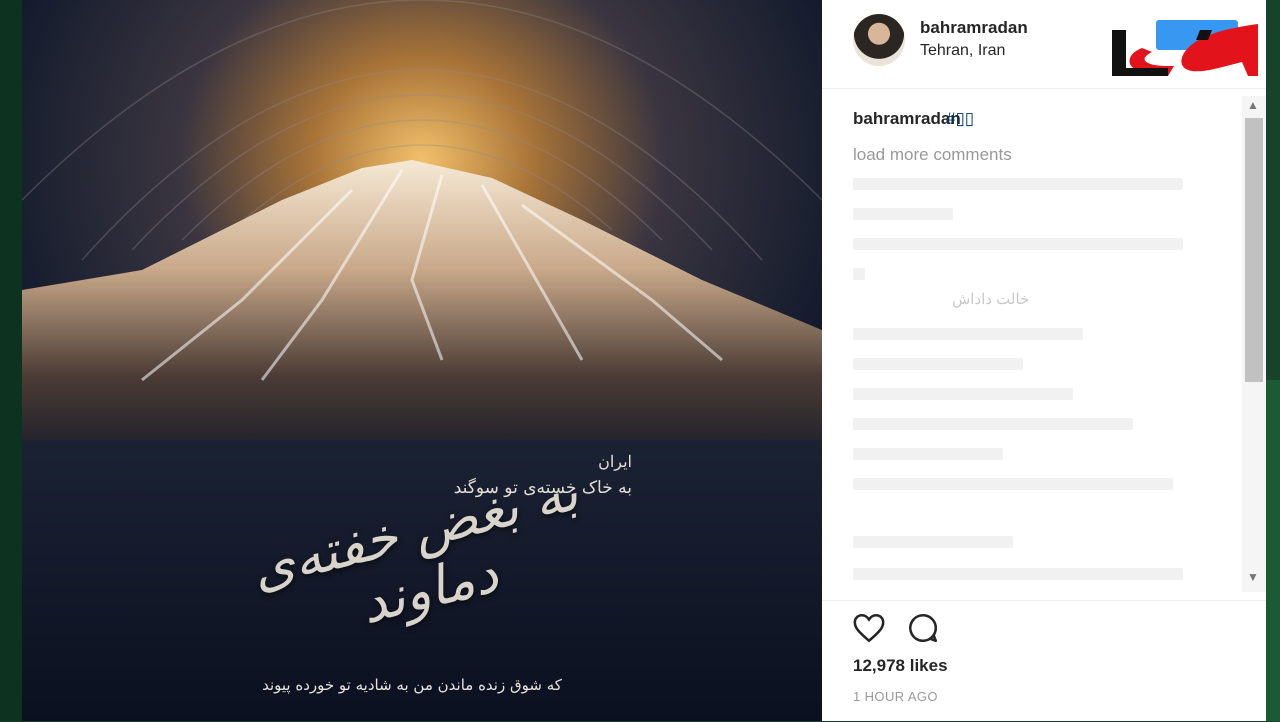 The width and height of the screenshot is (1280, 722). I want to click on comments-scrollbar: ▲ ▼, so click(1254, 344).